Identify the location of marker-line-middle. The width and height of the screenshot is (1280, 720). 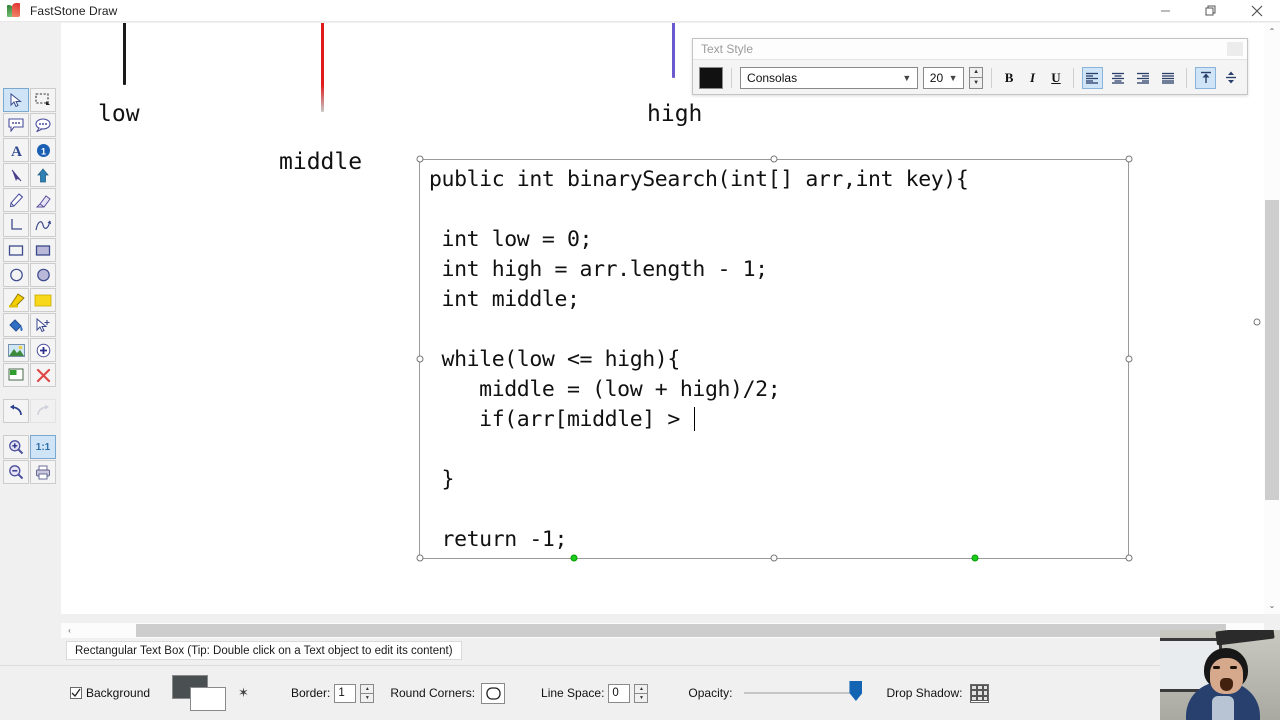
(322, 67).